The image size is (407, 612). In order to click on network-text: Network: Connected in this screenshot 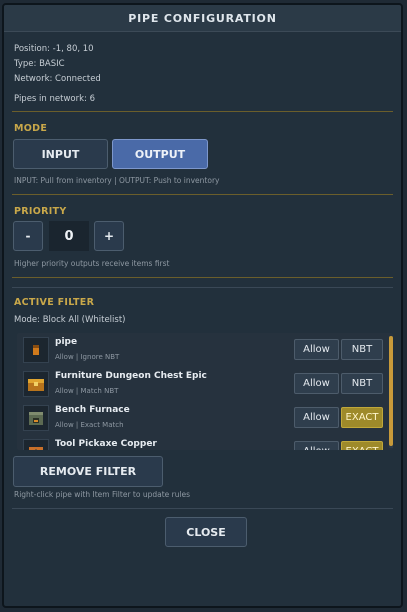, I will do `click(57, 79)`.